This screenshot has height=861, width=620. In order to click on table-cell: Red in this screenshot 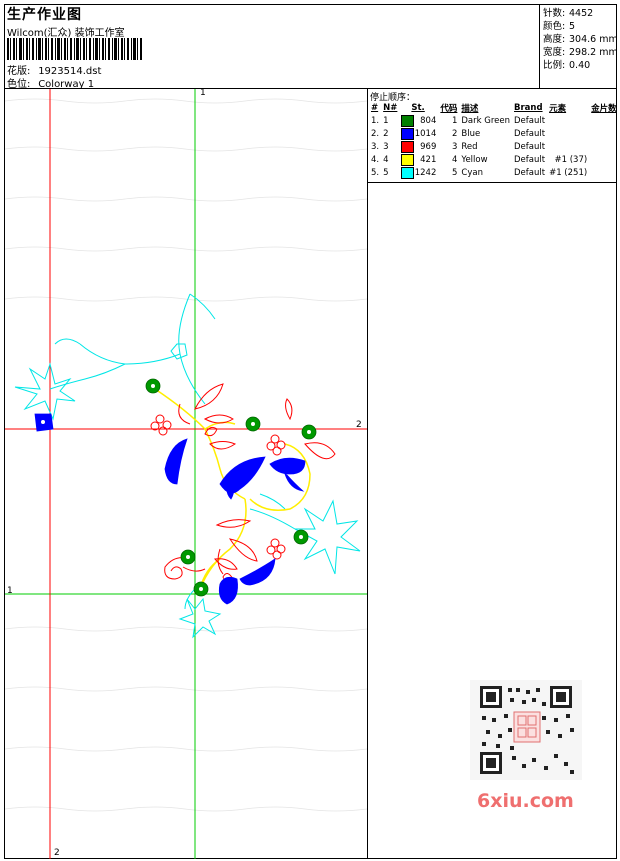, I will do `click(469, 146)`.